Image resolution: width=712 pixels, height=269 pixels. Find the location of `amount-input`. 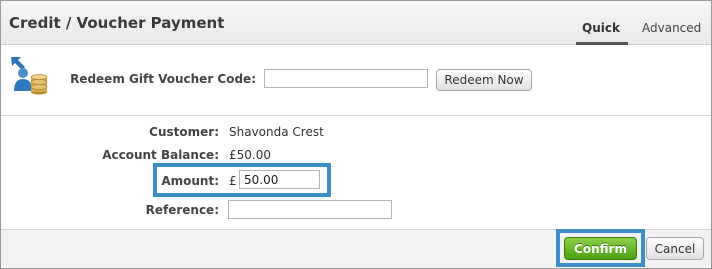

amount-input is located at coordinates (279, 179).